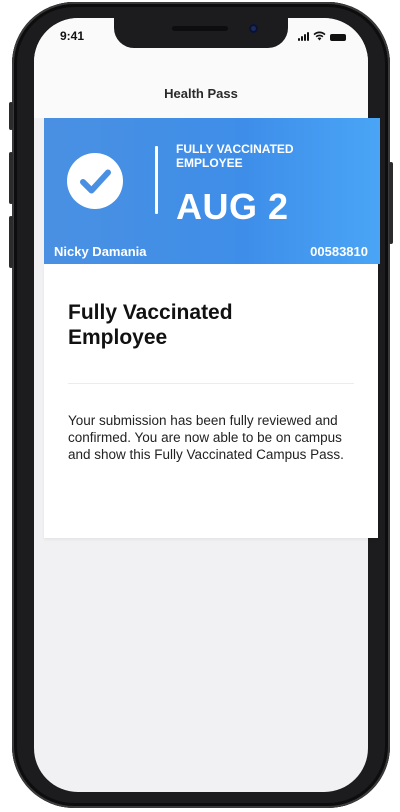  What do you see at coordinates (201, 33) in the screenshot?
I see `notch` at bounding box center [201, 33].